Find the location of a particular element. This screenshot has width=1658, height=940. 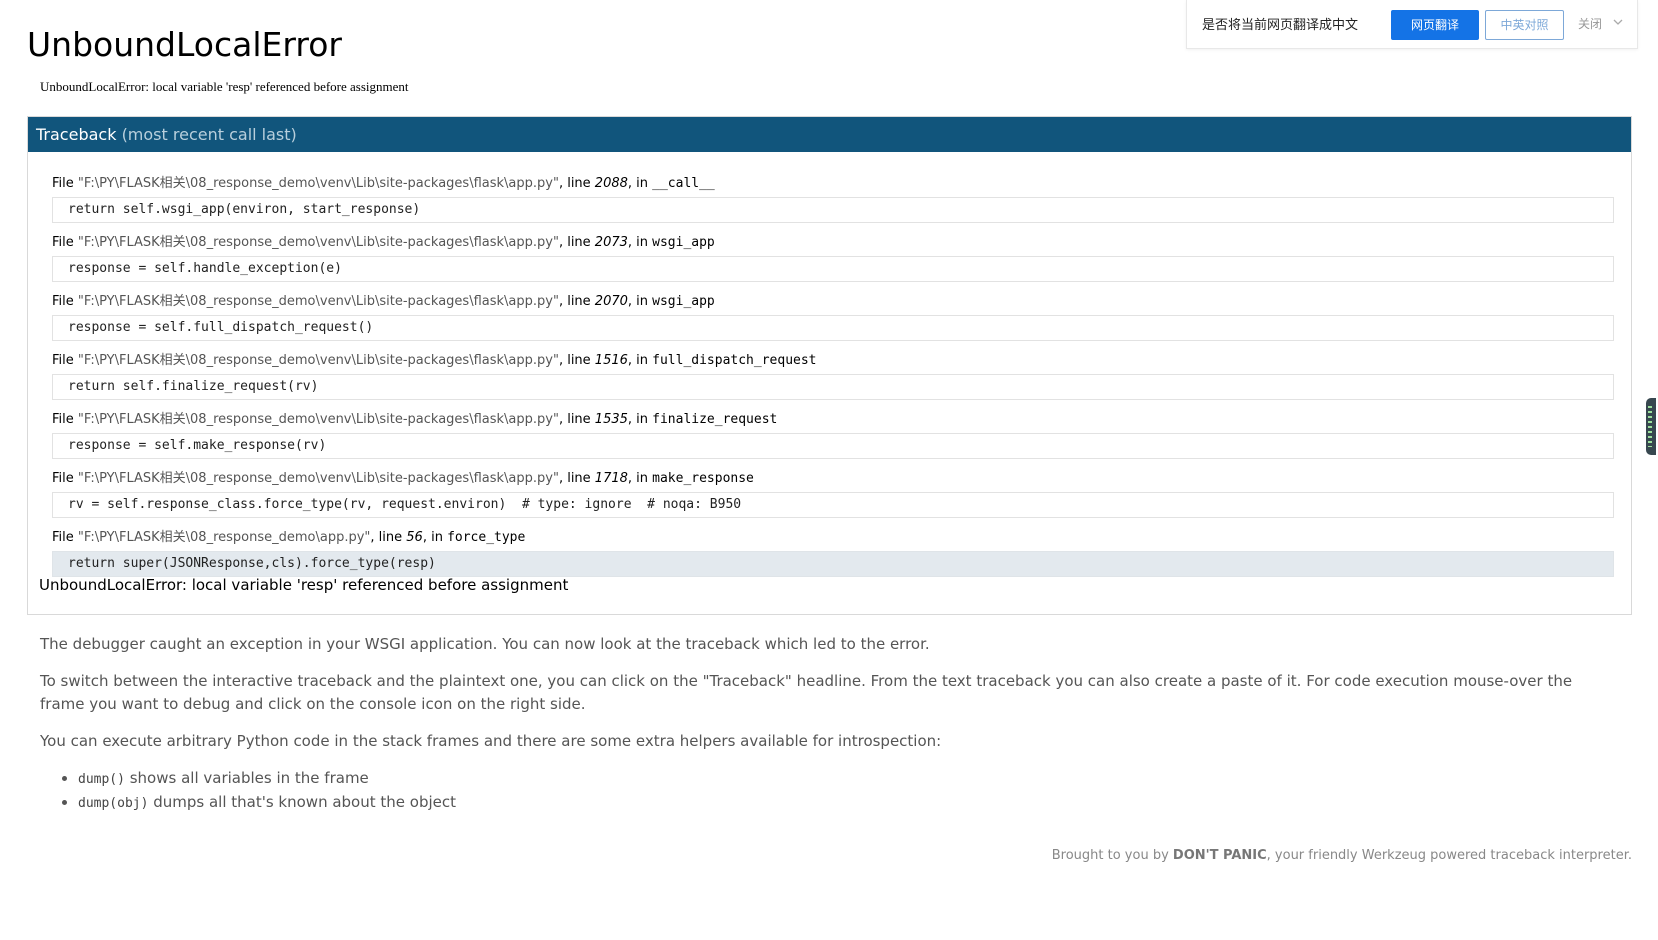

file-path: "F:\PY\FLASK相关\08_response_demo\app.py" is located at coordinates (224, 537).